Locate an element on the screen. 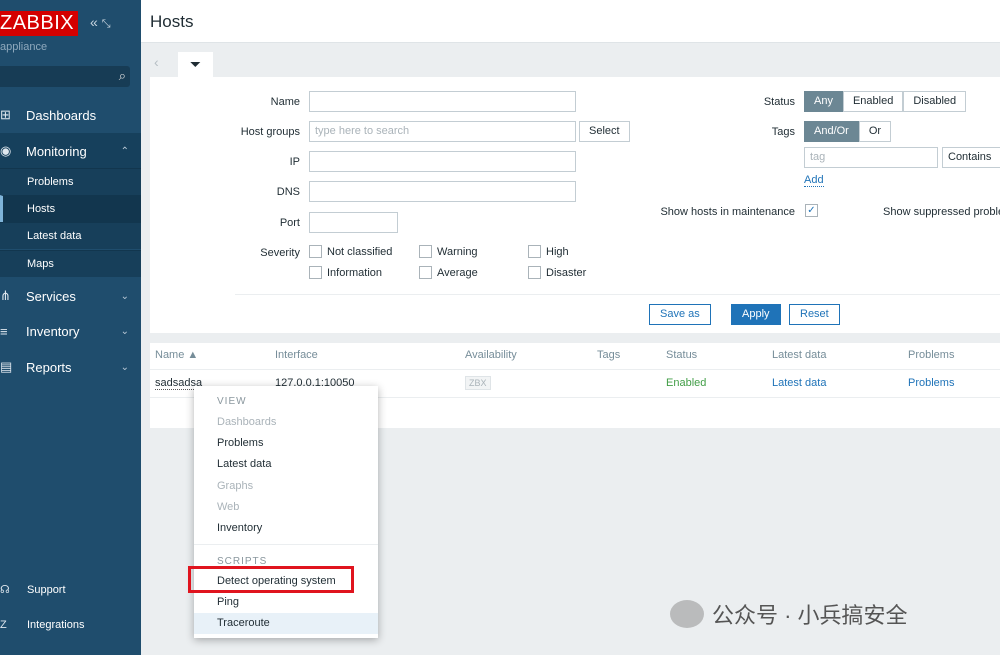 The width and height of the screenshot is (1000, 655). name-label: Name is located at coordinates (285, 102).